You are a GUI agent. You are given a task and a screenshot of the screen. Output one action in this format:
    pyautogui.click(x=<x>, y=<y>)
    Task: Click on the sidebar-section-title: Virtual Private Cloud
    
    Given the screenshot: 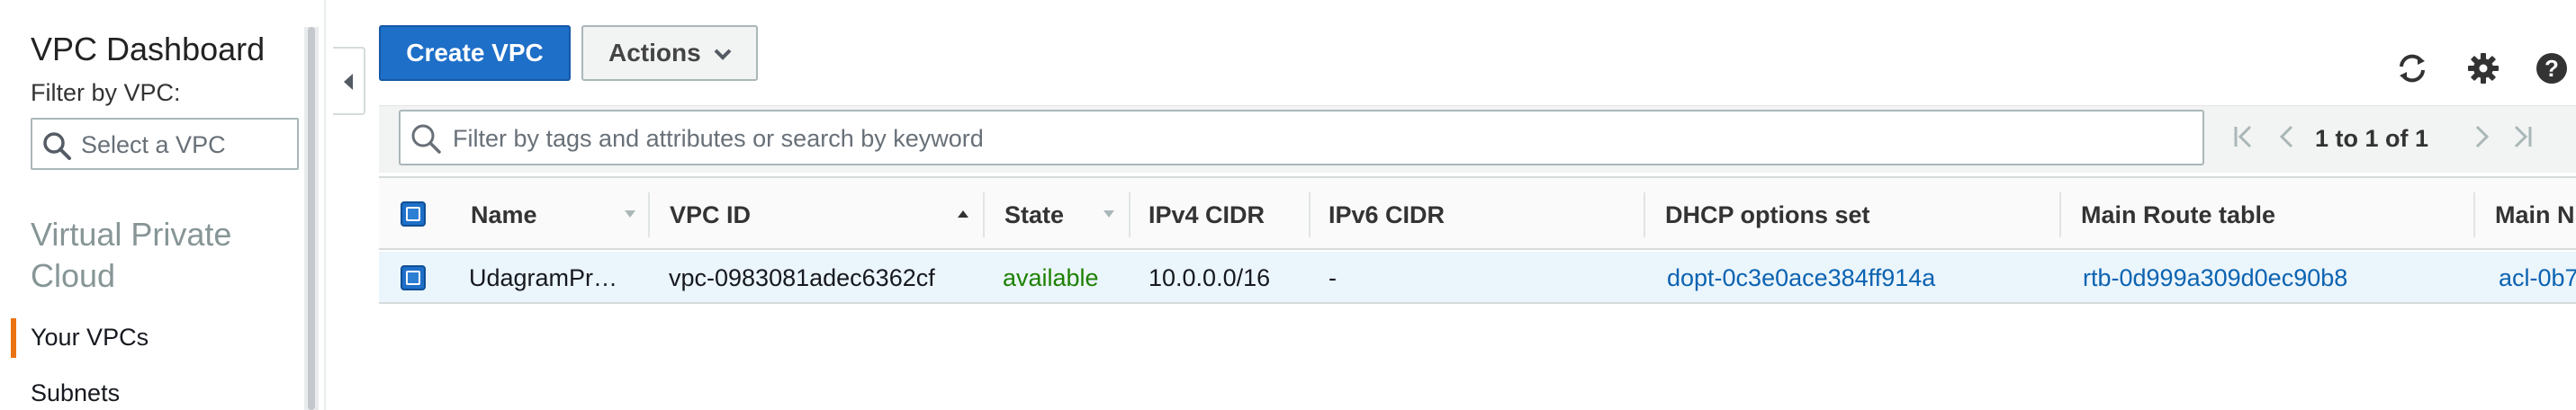 What is the action you would take?
    pyautogui.click(x=131, y=255)
    